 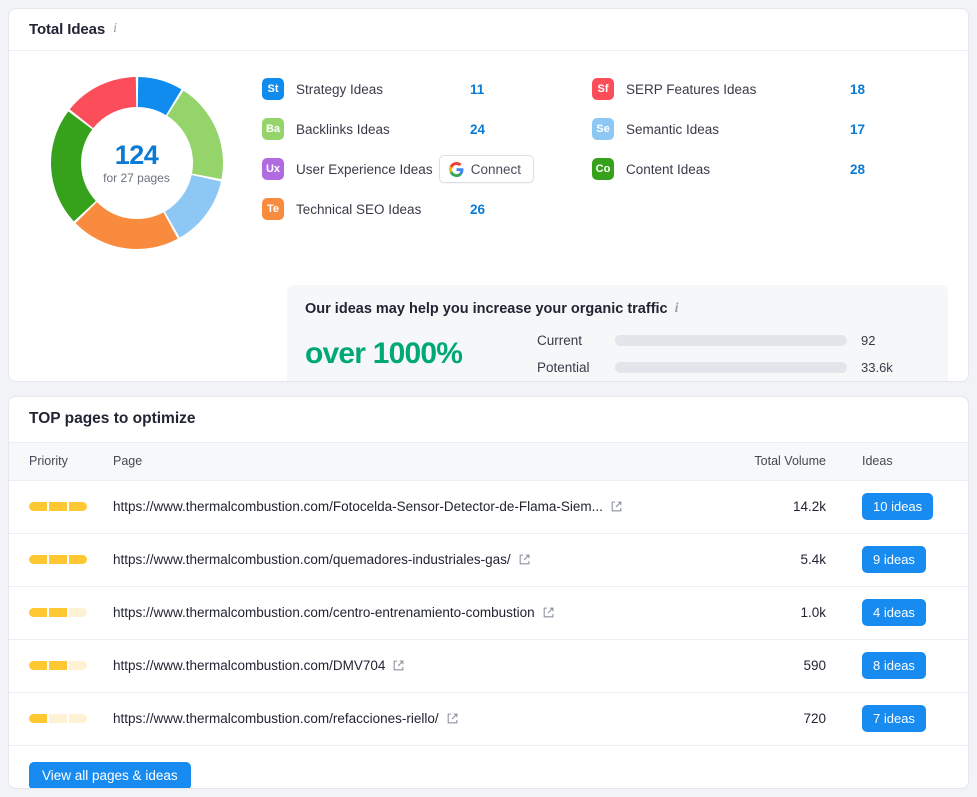 What do you see at coordinates (273, 129) in the screenshot?
I see `backlinks-ideas-badge-icon: Ba` at bounding box center [273, 129].